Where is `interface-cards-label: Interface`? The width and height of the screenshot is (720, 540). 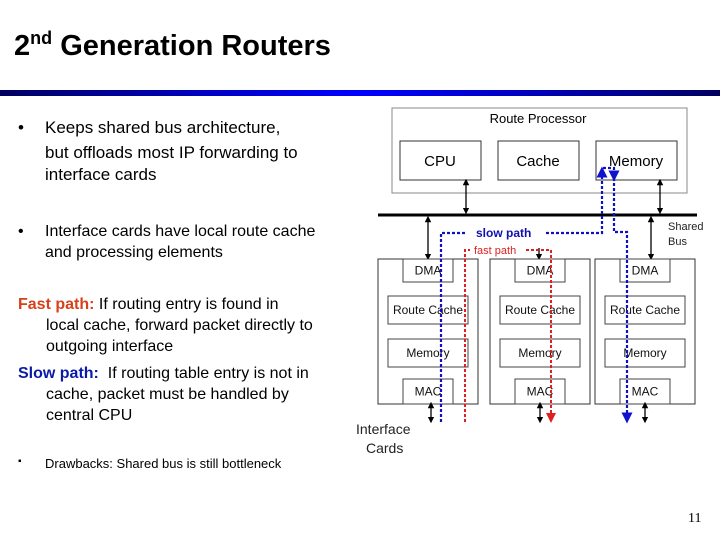
interface-cards-label: Interface is located at coordinates (383, 429).